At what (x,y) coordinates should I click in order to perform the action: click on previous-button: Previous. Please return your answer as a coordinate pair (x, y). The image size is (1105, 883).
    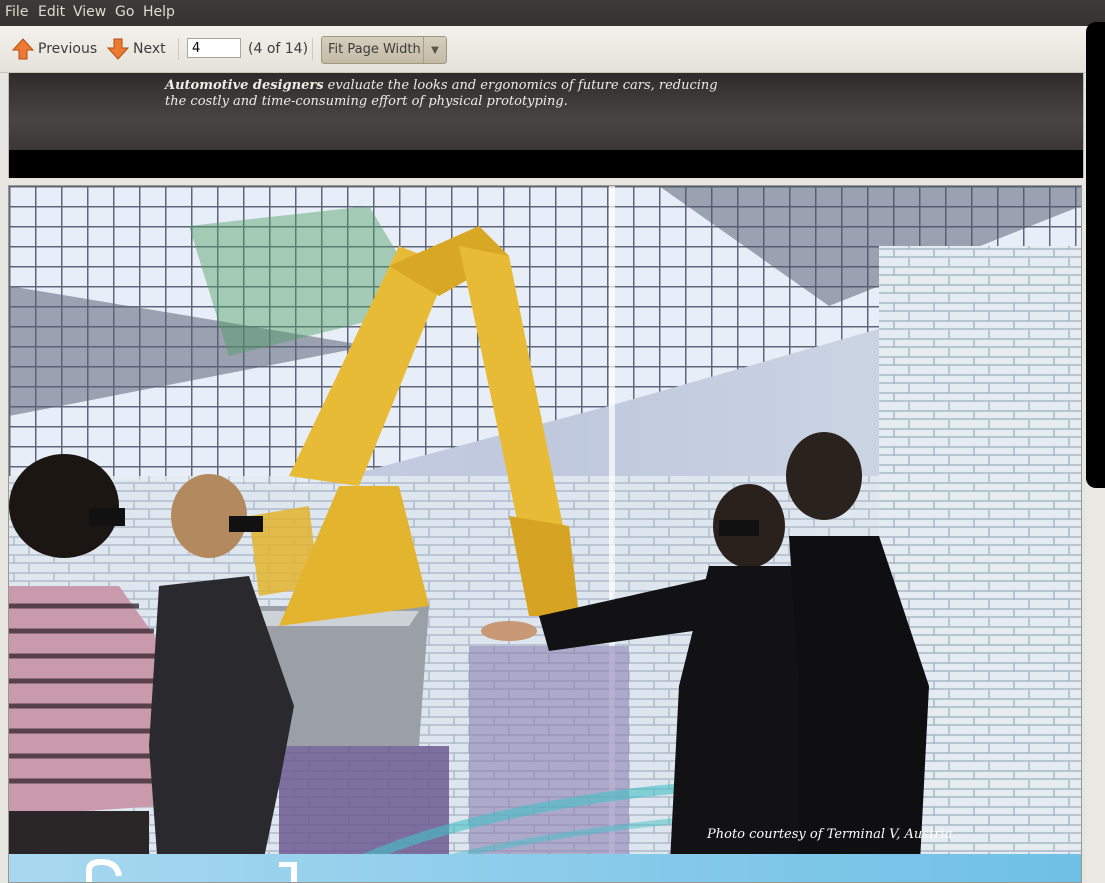
    Looking at the image, I should click on (54, 49).